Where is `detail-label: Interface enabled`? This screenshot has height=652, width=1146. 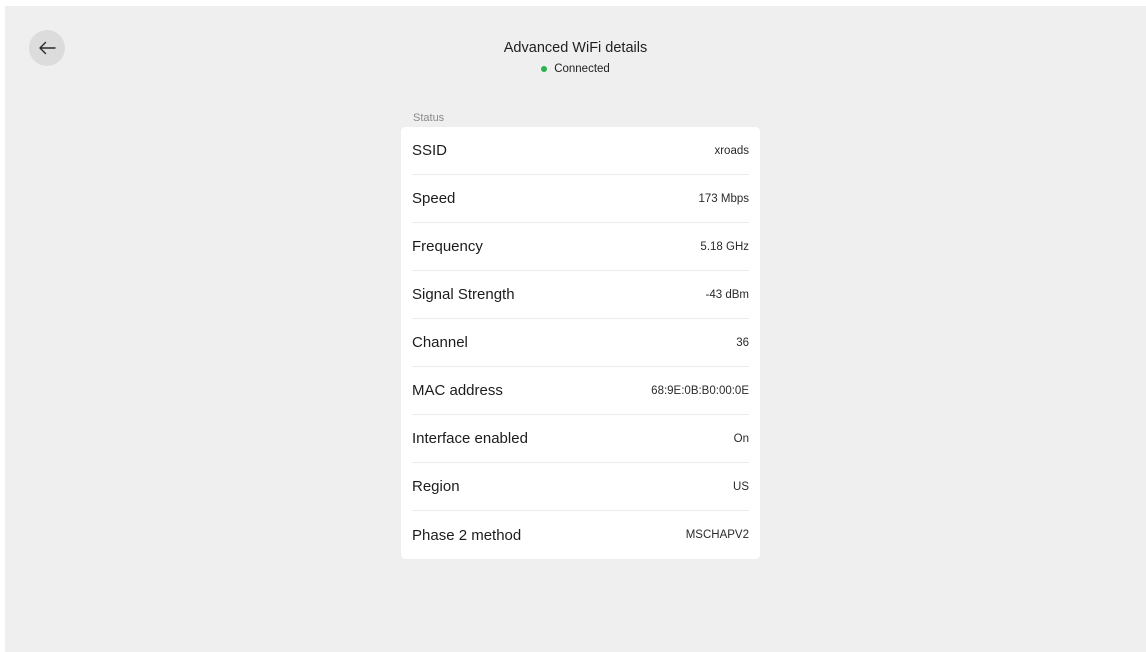
detail-label: Interface enabled is located at coordinates (470, 438).